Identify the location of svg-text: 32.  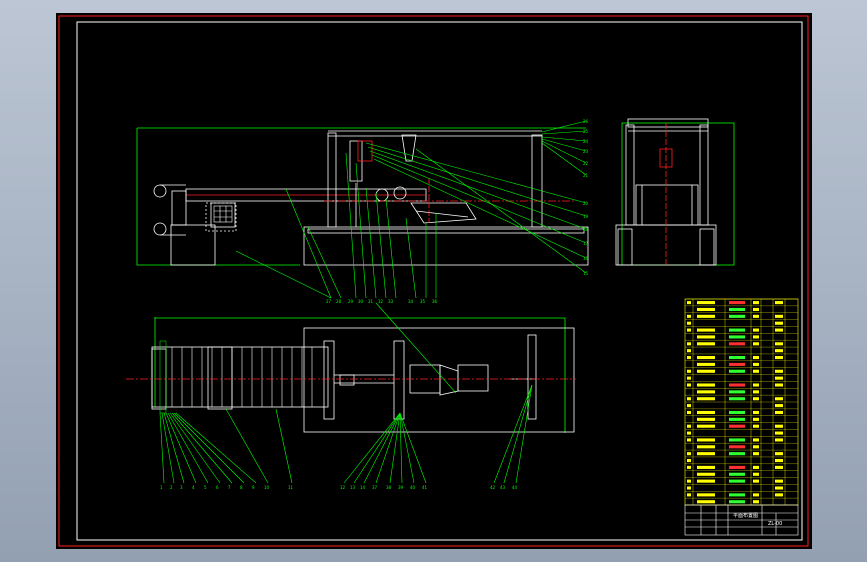
(381, 301).